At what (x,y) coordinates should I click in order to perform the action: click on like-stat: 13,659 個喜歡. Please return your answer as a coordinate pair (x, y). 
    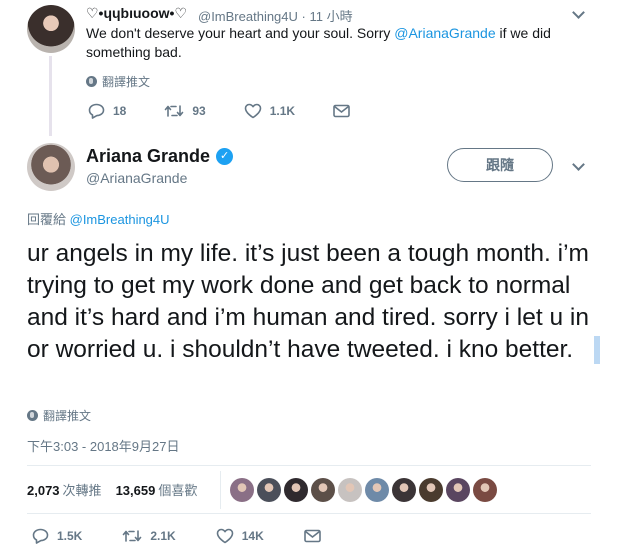
    Looking at the image, I should click on (157, 489).